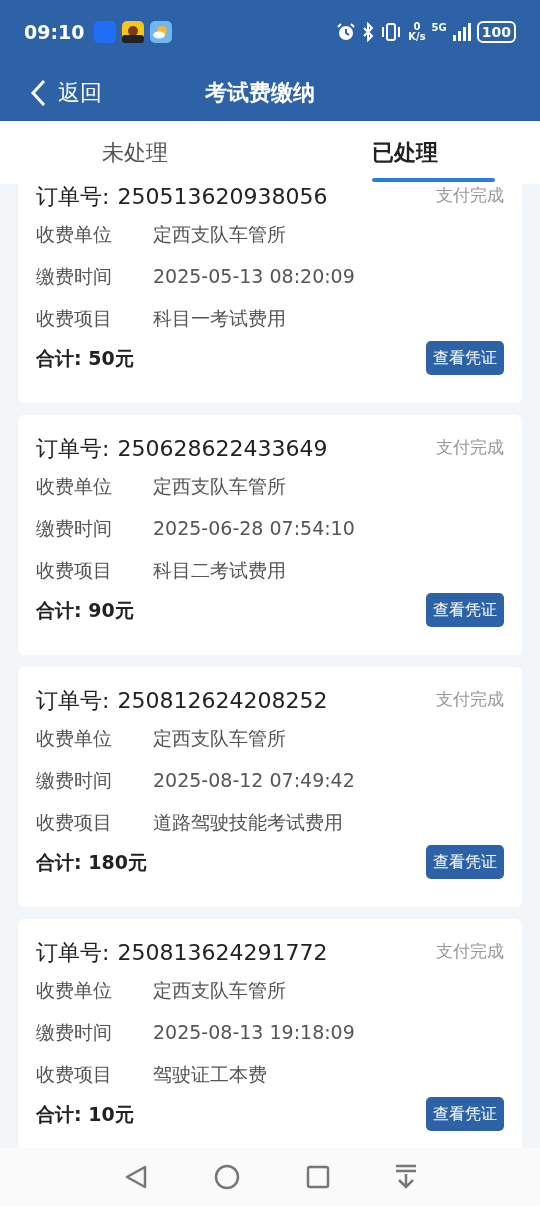 The width and height of the screenshot is (540, 1206). I want to click on total-amount: 合计: 90元, so click(85, 610).